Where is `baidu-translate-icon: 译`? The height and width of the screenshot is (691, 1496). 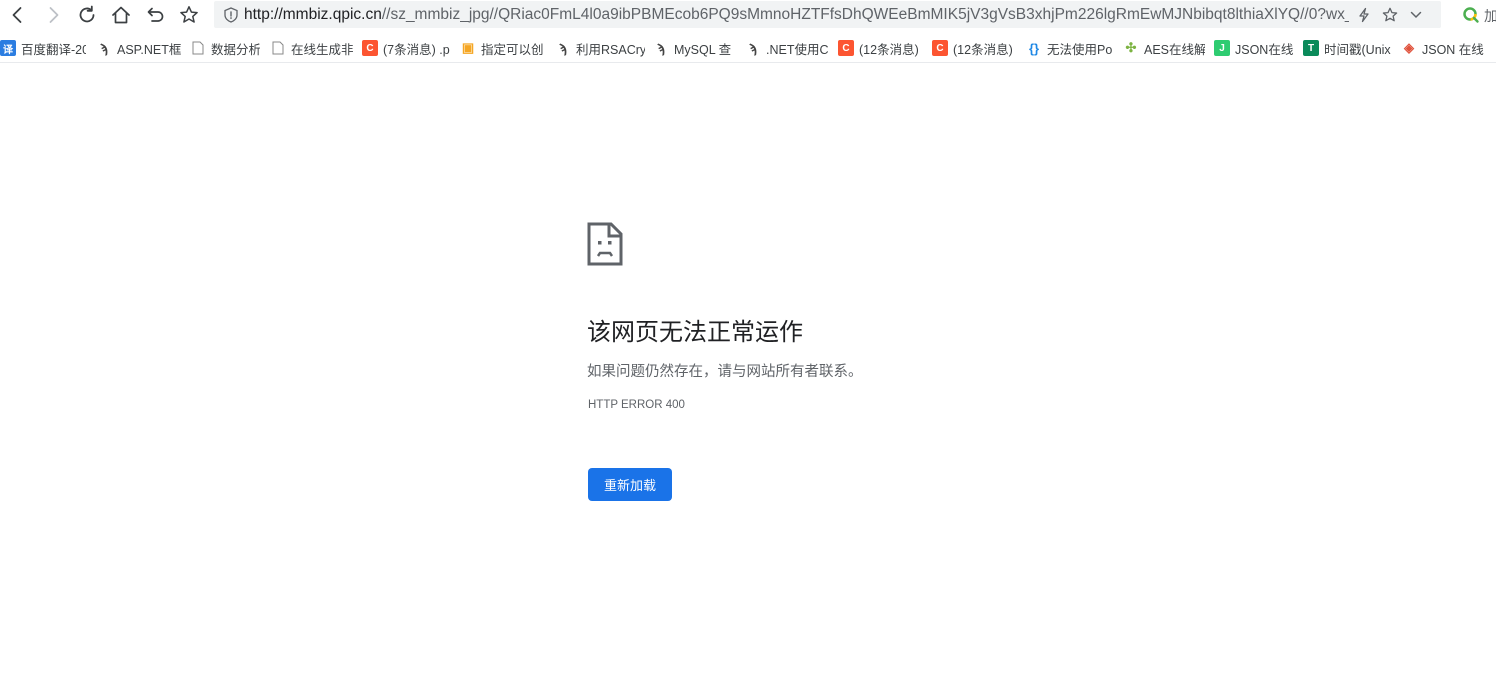
baidu-translate-icon: 译 is located at coordinates (8, 48).